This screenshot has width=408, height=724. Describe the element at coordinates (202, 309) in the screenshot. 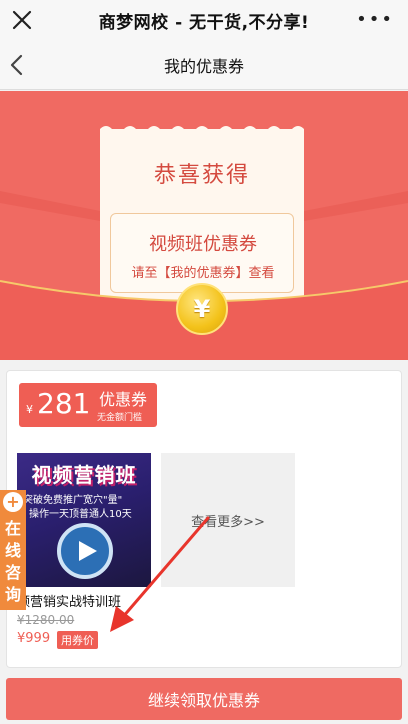

I see `yuan-coin-icon: ¥` at that location.